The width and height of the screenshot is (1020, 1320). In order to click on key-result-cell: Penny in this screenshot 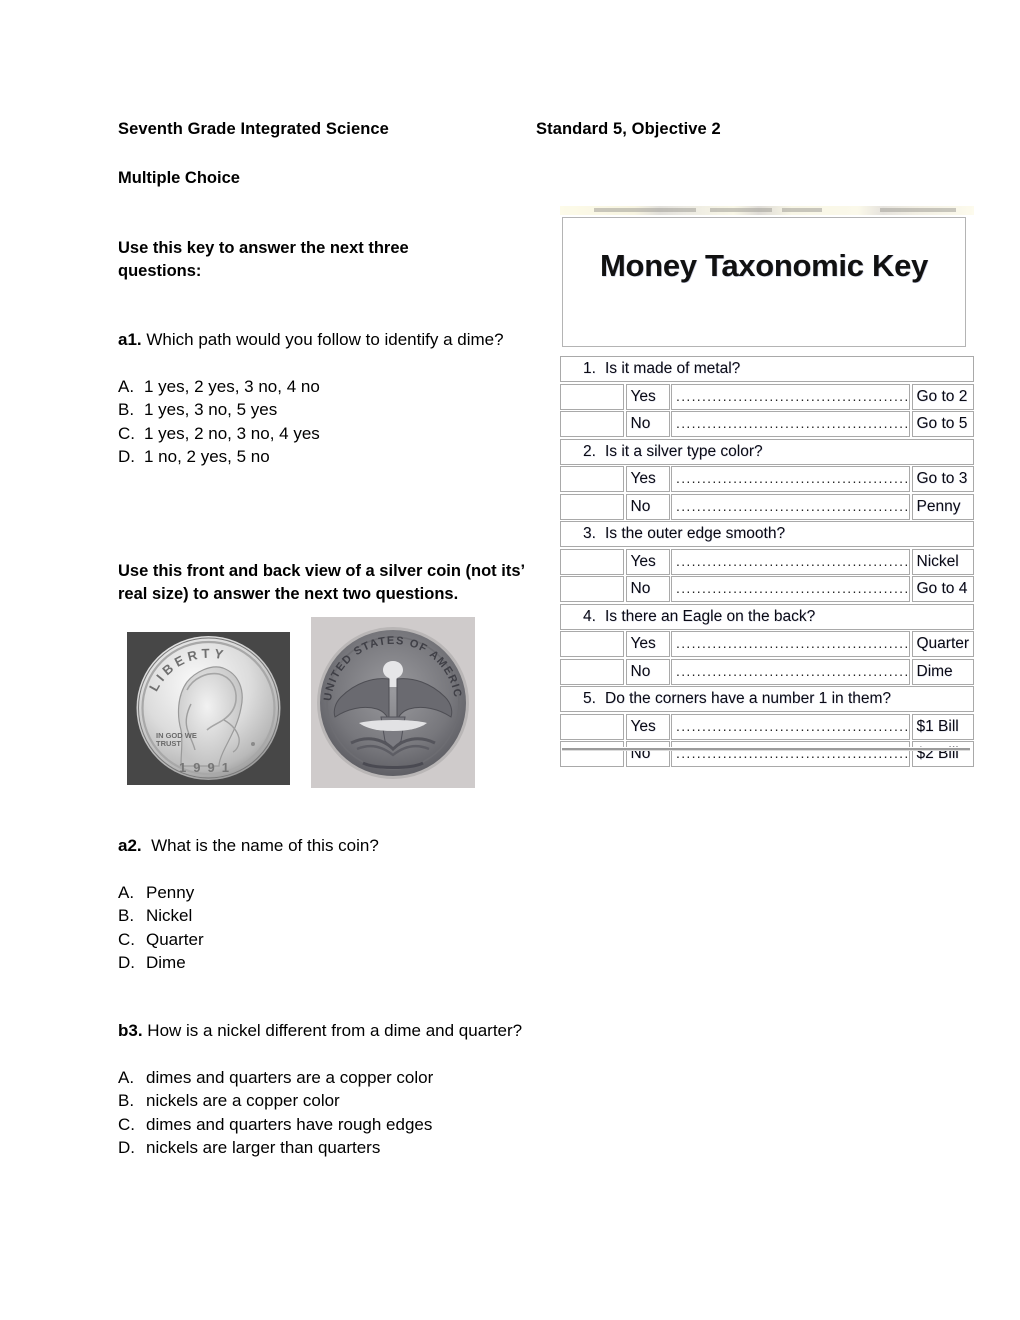, I will do `click(942, 506)`.